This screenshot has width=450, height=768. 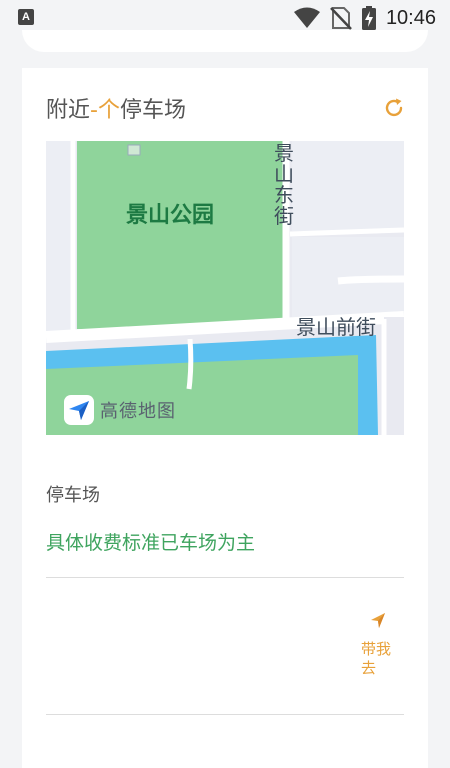 I want to click on navigation-arrow-icon, so click(x=378, y=620).